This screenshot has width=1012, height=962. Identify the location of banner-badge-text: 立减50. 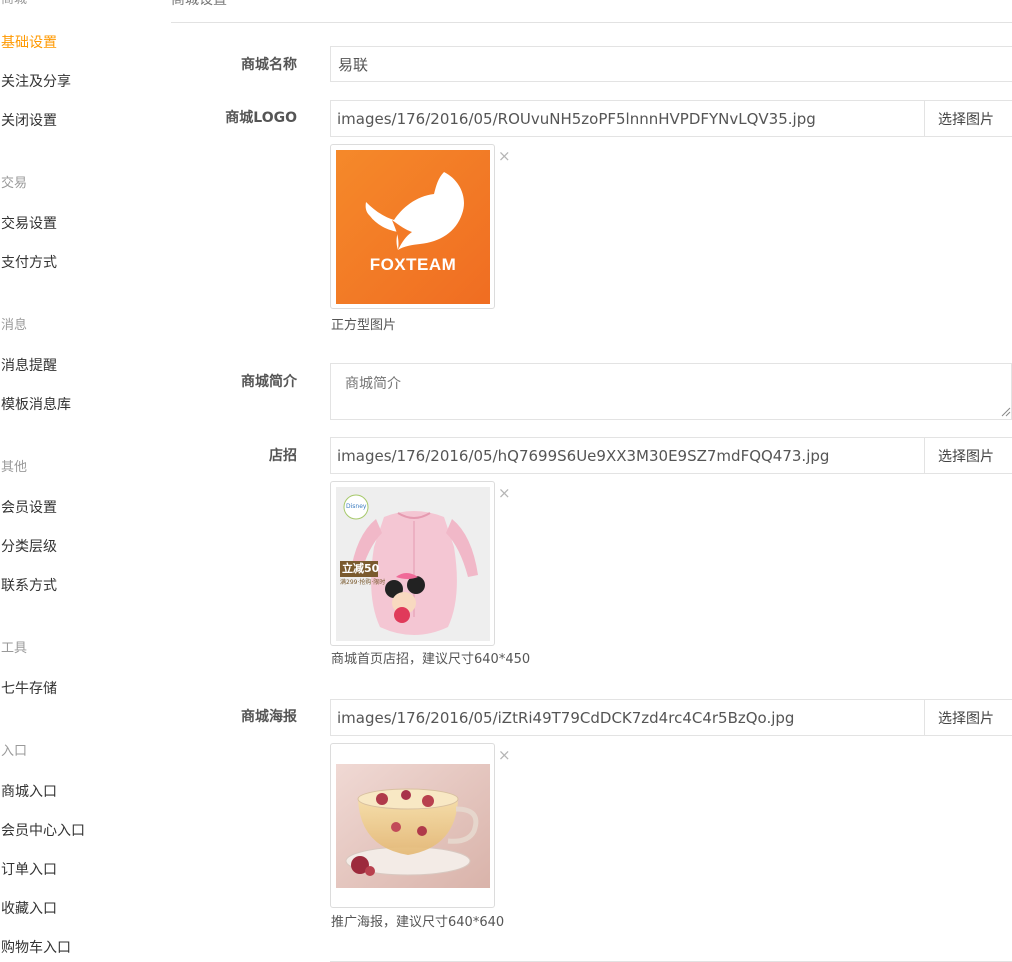
(361, 568).